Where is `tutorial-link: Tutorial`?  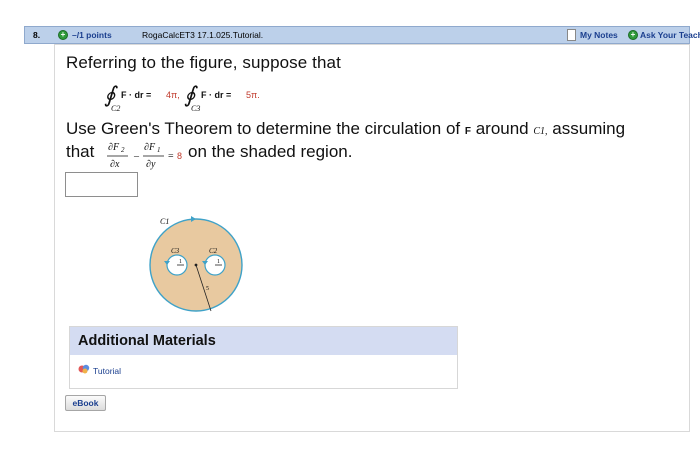
tutorial-link: Tutorial is located at coordinates (107, 371).